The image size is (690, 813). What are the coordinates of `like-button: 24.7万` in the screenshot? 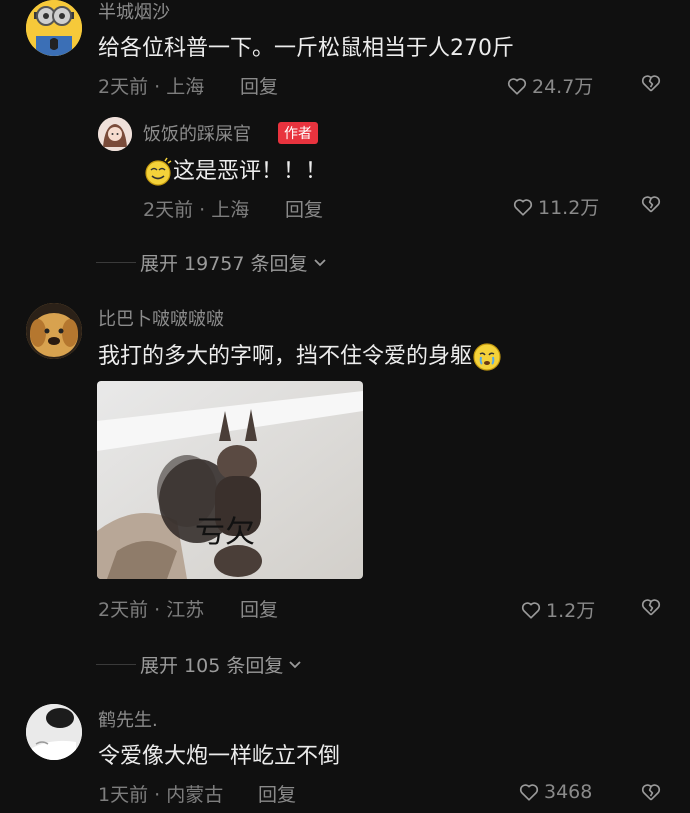 It's located at (549, 85).